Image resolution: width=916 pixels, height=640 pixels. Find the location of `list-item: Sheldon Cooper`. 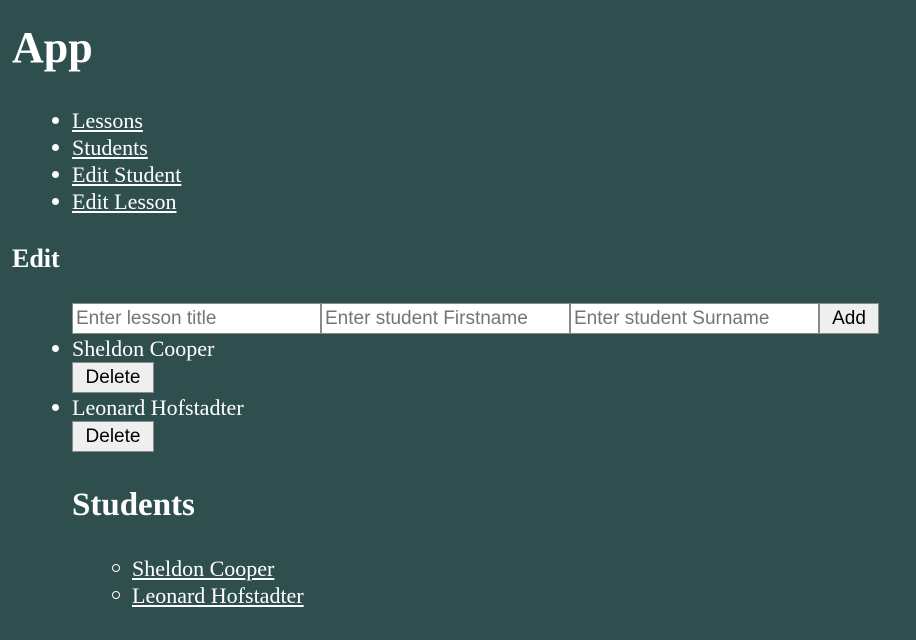

list-item: Sheldon Cooper is located at coordinates (208, 568).